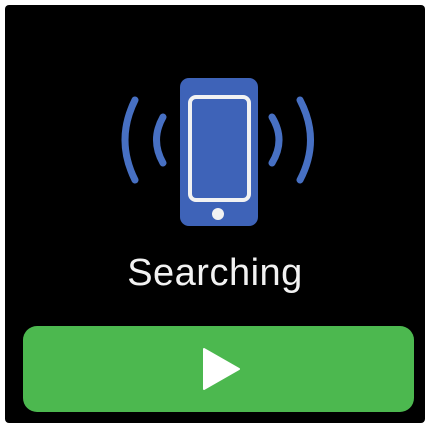 The image size is (430, 430). What do you see at coordinates (221, 369) in the screenshot?
I see `play-icon` at bounding box center [221, 369].